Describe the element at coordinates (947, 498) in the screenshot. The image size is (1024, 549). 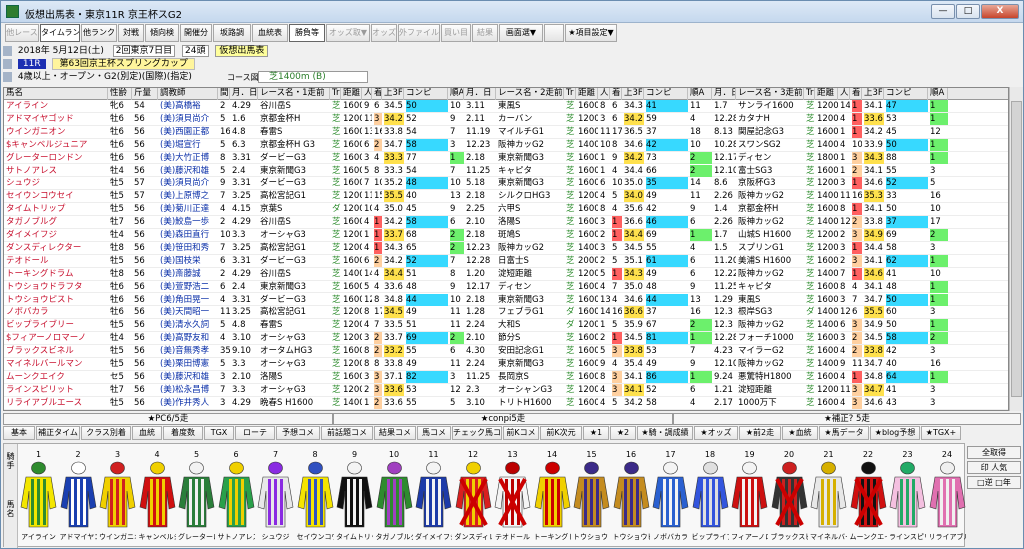
I see `silk-item: 24 リライアブル` at that location.